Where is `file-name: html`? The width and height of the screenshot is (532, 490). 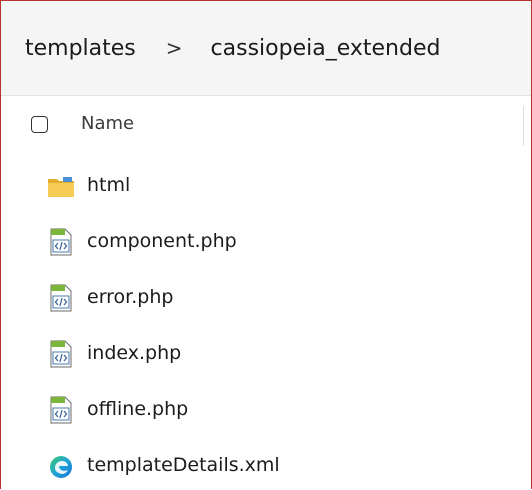
file-name: html is located at coordinates (109, 185).